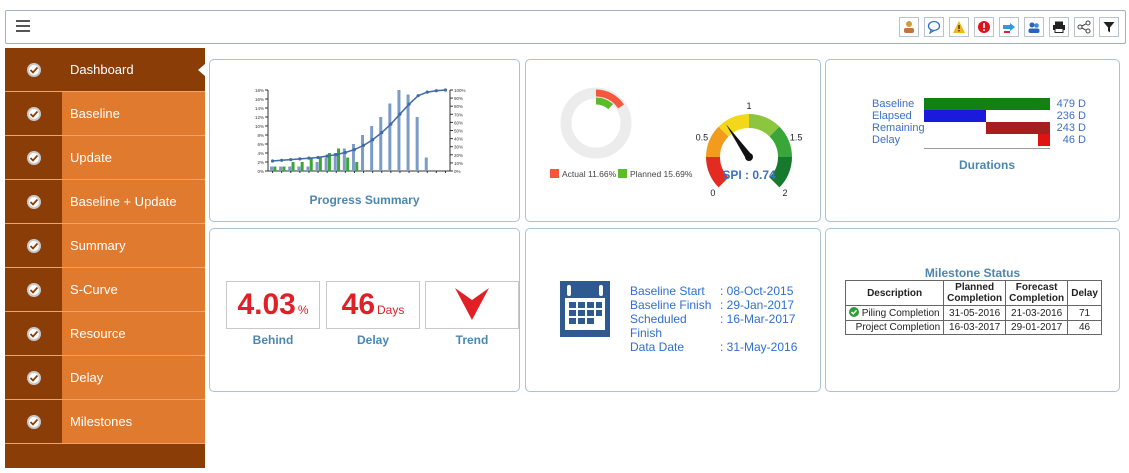 This screenshot has width=1129, height=473. I want to click on legend-actual-label: Actual 11.66%, so click(589, 174).